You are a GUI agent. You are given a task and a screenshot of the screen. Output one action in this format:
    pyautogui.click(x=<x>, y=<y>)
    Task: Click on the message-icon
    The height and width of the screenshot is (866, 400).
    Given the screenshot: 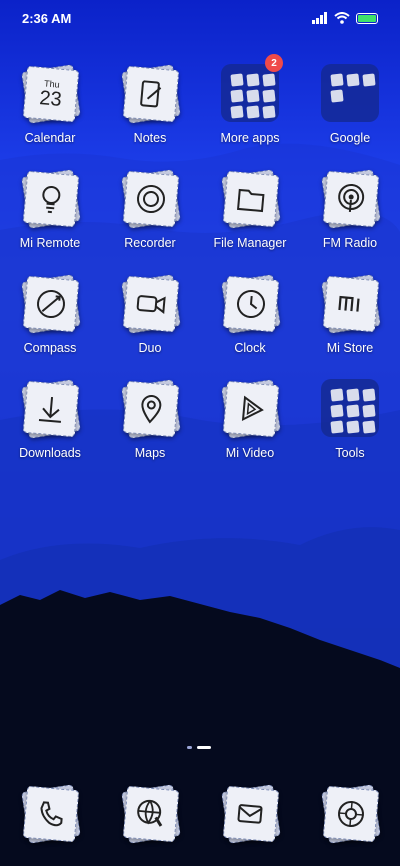 What is the action you would take?
    pyautogui.click(x=250, y=814)
    